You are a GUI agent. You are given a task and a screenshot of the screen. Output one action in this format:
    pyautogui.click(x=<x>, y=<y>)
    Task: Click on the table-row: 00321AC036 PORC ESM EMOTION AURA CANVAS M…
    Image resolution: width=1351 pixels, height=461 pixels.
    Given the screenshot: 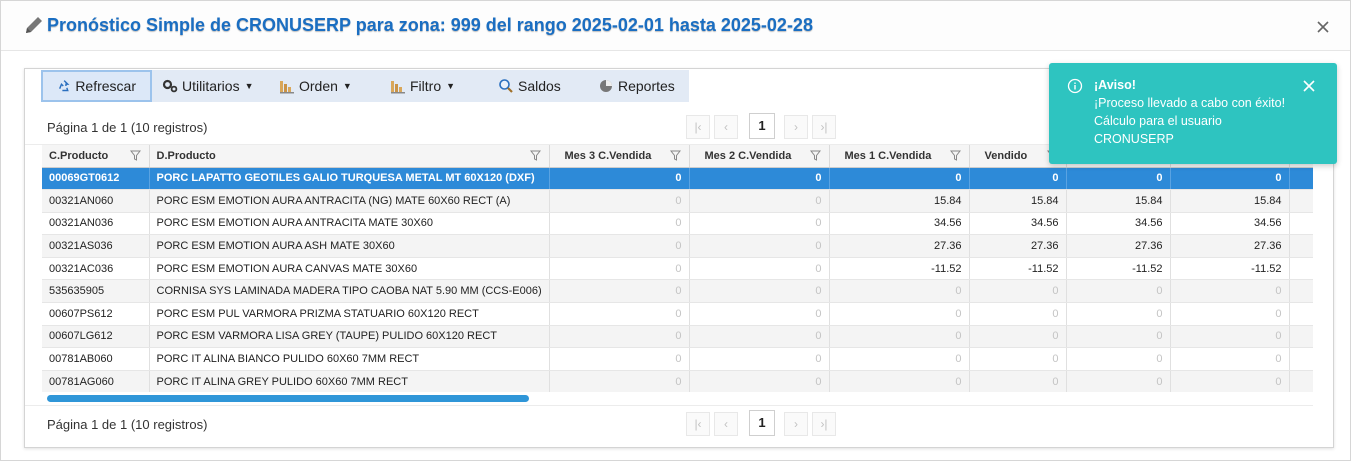 What is the action you would take?
    pyautogui.click(x=677, y=269)
    